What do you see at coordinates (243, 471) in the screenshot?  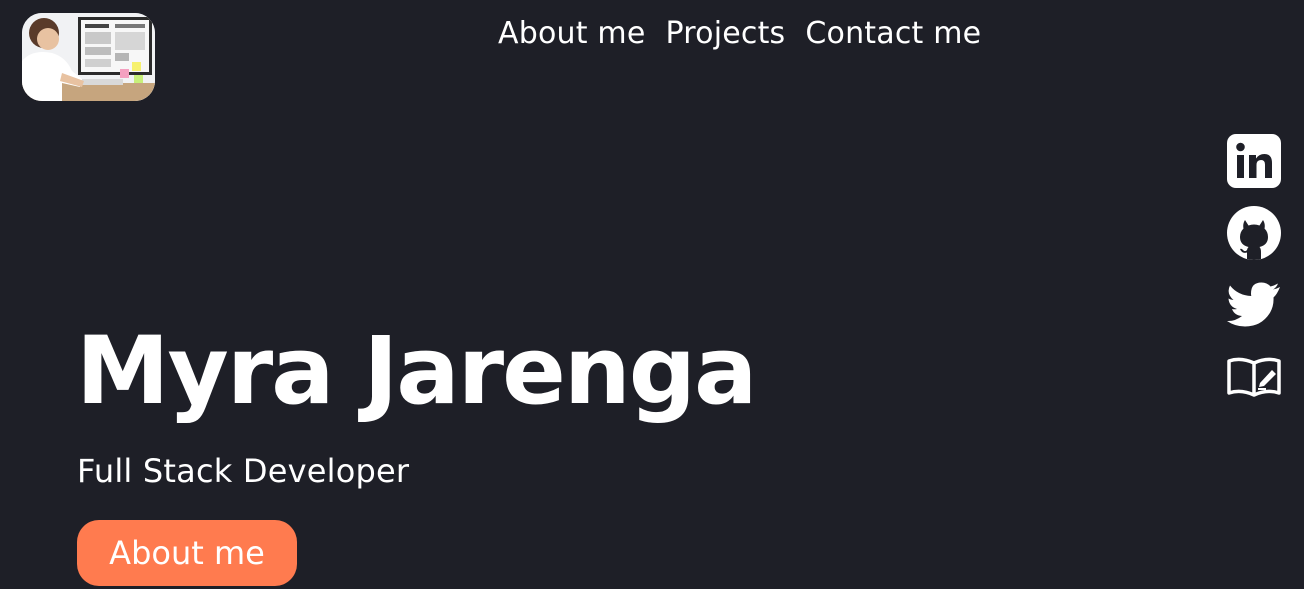 I see `hero-role: Full Stack Developer` at bounding box center [243, 471].